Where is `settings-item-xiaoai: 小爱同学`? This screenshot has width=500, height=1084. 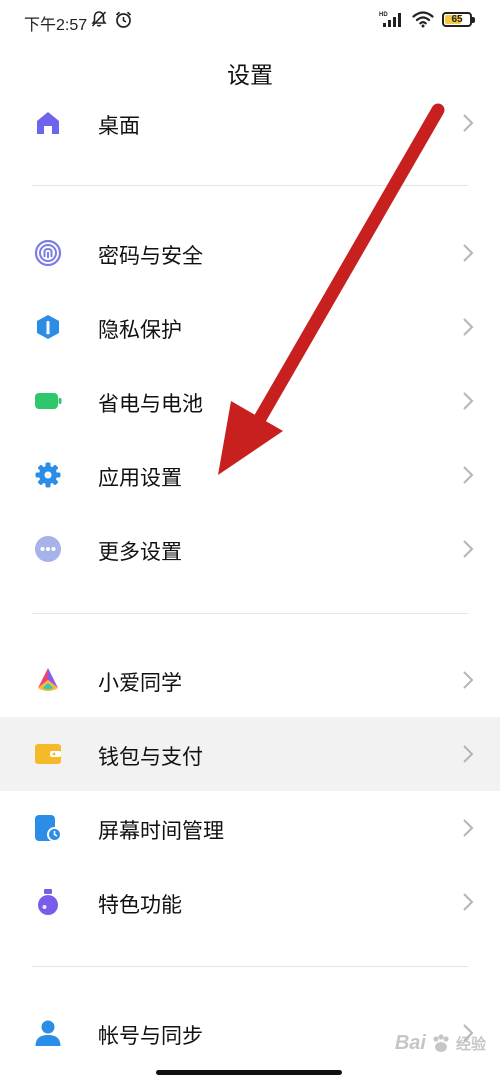
settings-item-xiaoai: 小爱同学 is located at coordinates (250, 680).